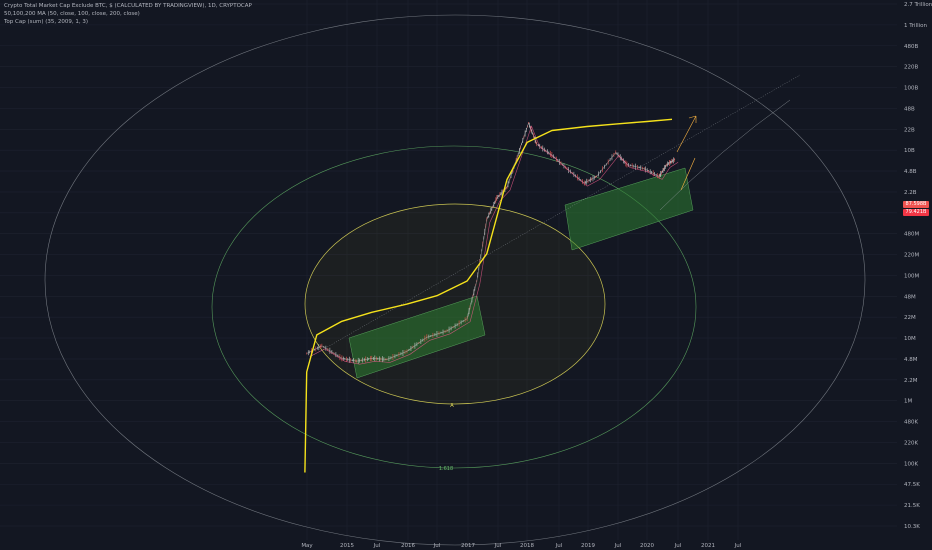  Describe the element at coordinates (911, 381) in the screenshot. I see `y-tick-label: 2.2M` at that location.